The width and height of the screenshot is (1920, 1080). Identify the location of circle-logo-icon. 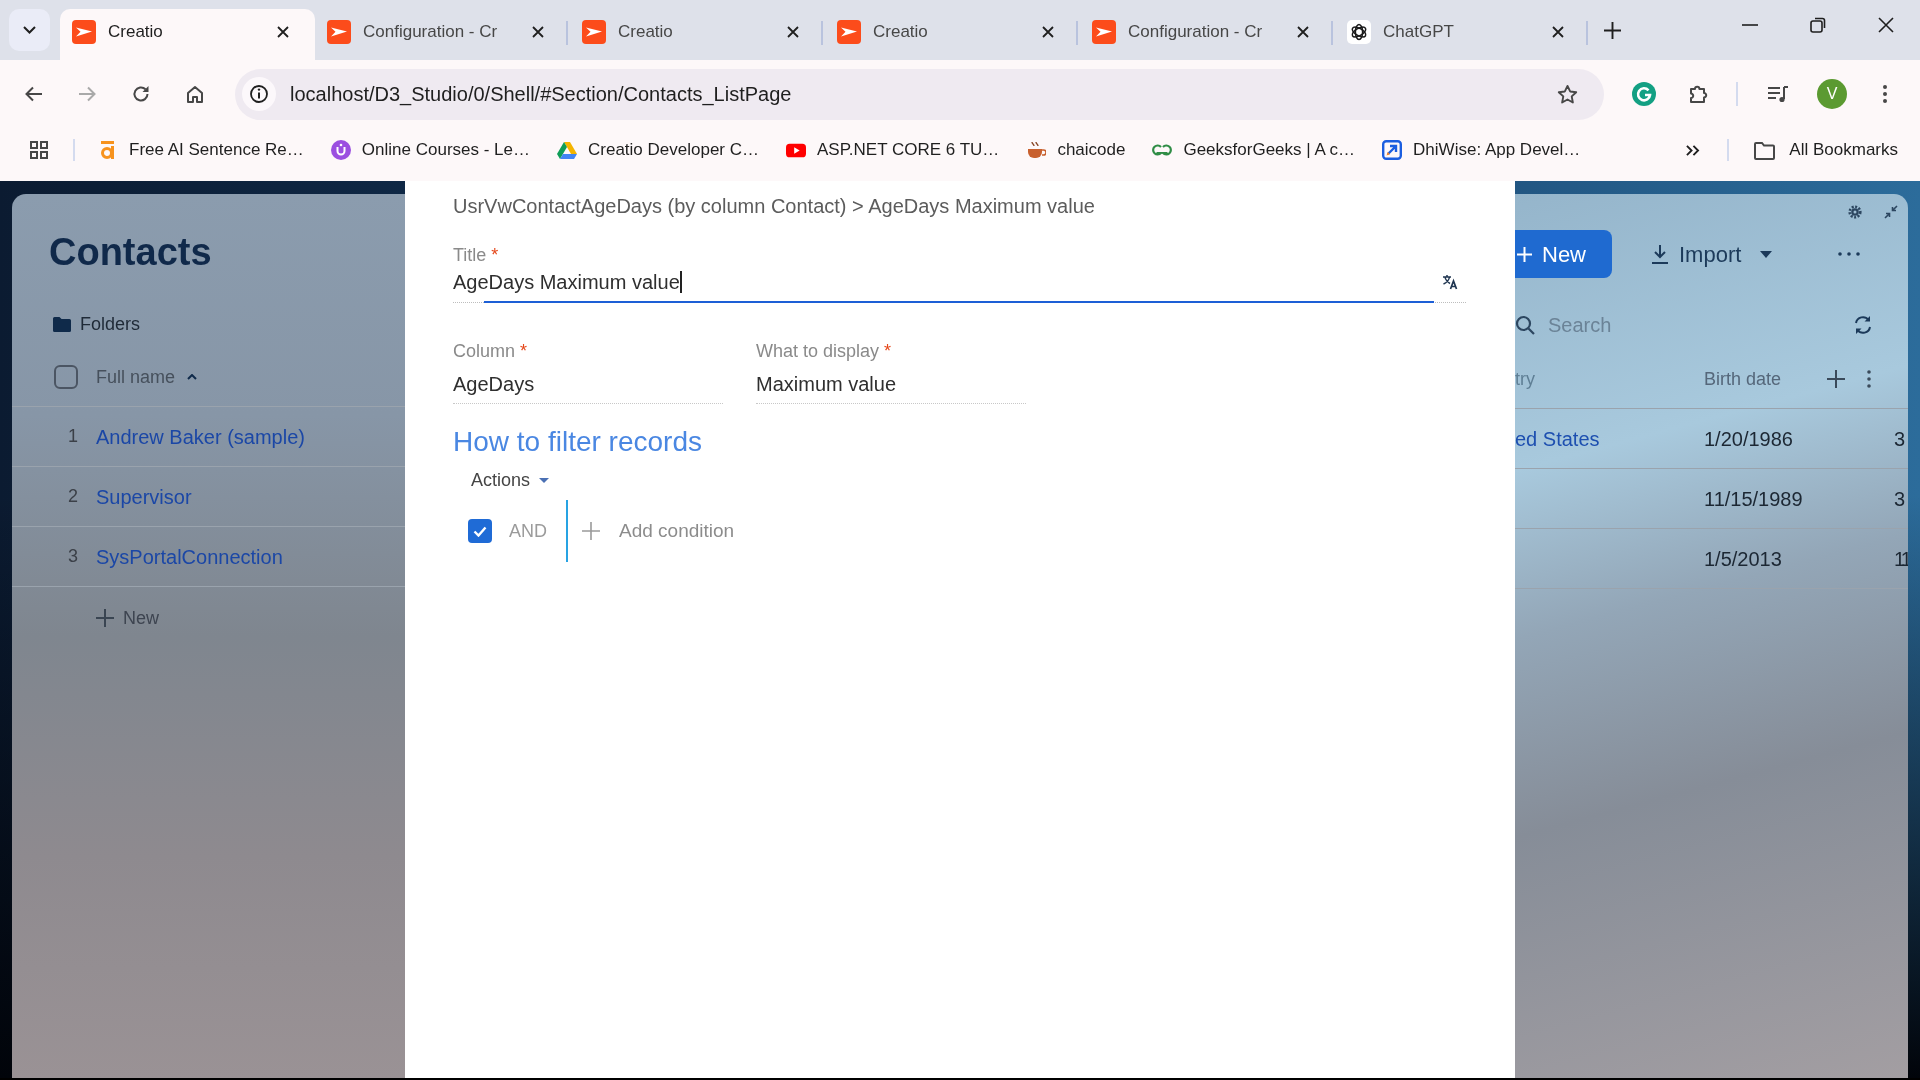
(340, 150).